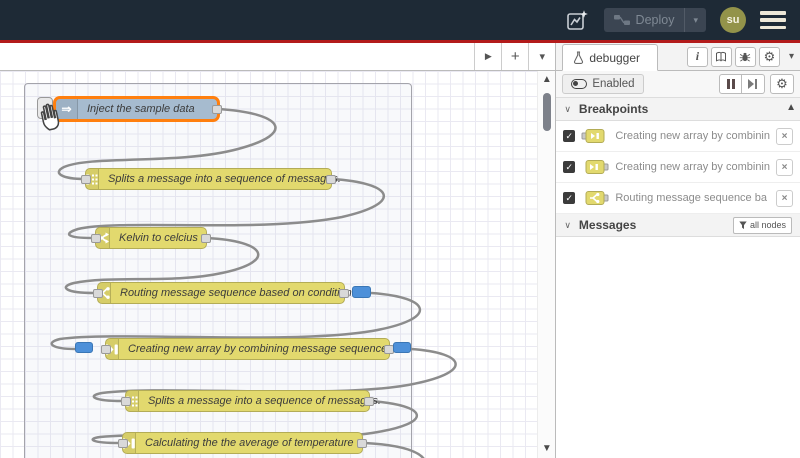  I want to click on bug-icon, so click(745, 56).